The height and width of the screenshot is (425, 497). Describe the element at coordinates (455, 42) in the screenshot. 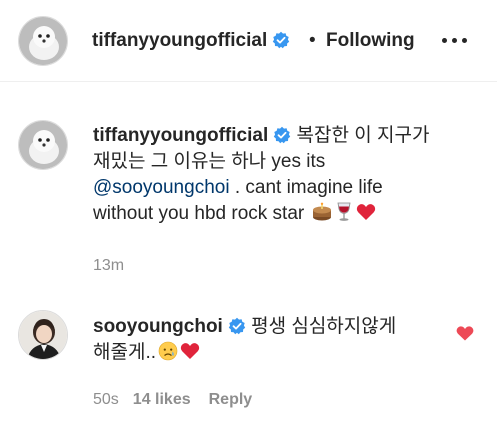

I see `more-options-icon` at that location.